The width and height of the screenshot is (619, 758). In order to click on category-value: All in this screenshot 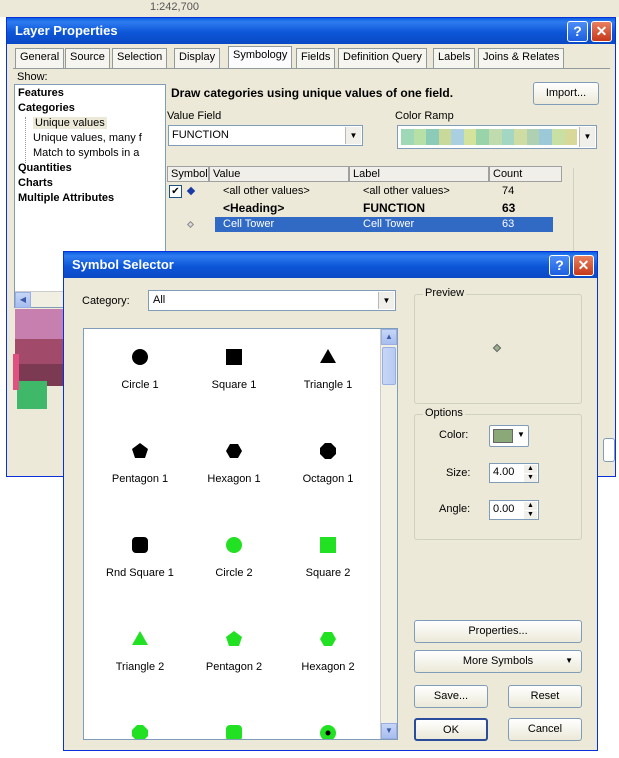, I will do `click(159, 300)`.